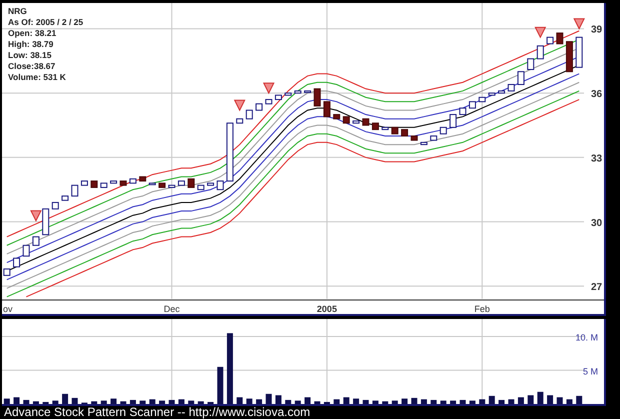 The image size is (620, 419). I want to click on y-axis-label: 33, so click(596, 158).